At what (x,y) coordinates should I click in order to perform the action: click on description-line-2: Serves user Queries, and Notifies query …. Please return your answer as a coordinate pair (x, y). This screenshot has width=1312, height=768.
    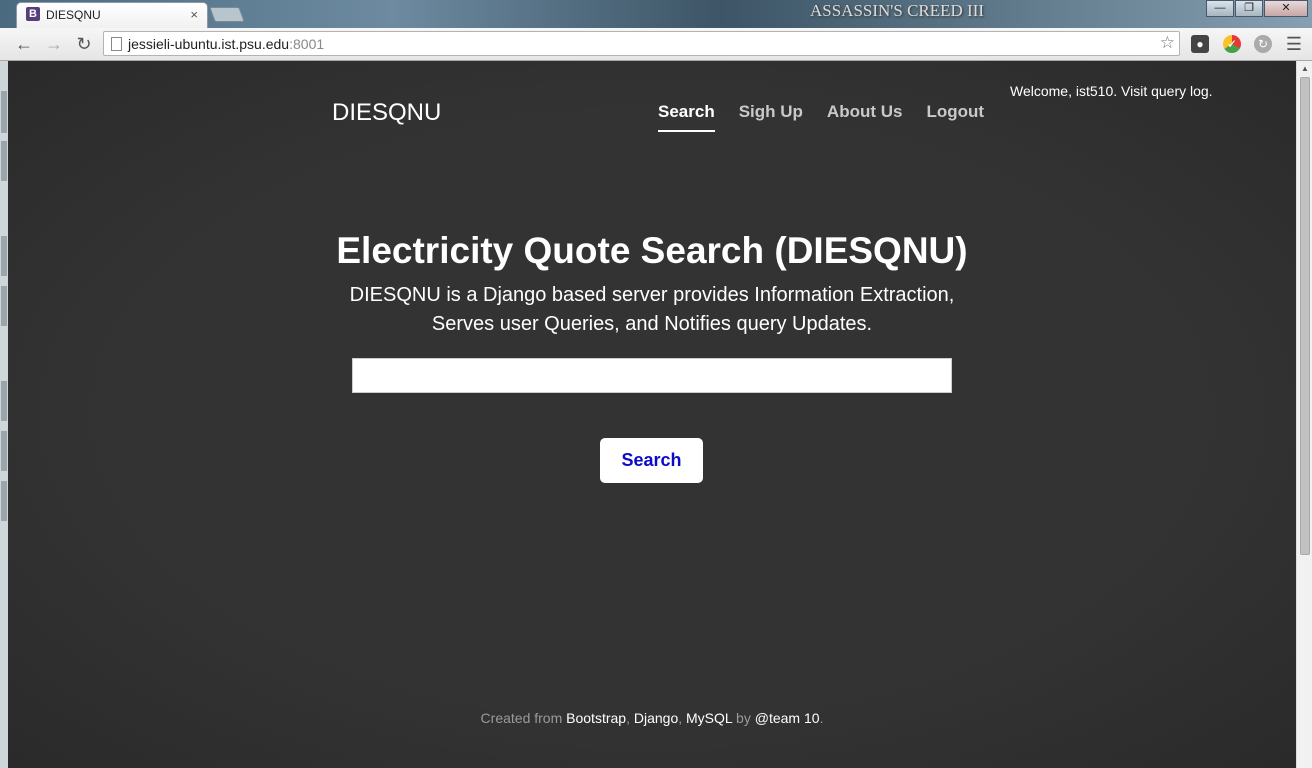
    Looking at the image, I should click on (652, 324).